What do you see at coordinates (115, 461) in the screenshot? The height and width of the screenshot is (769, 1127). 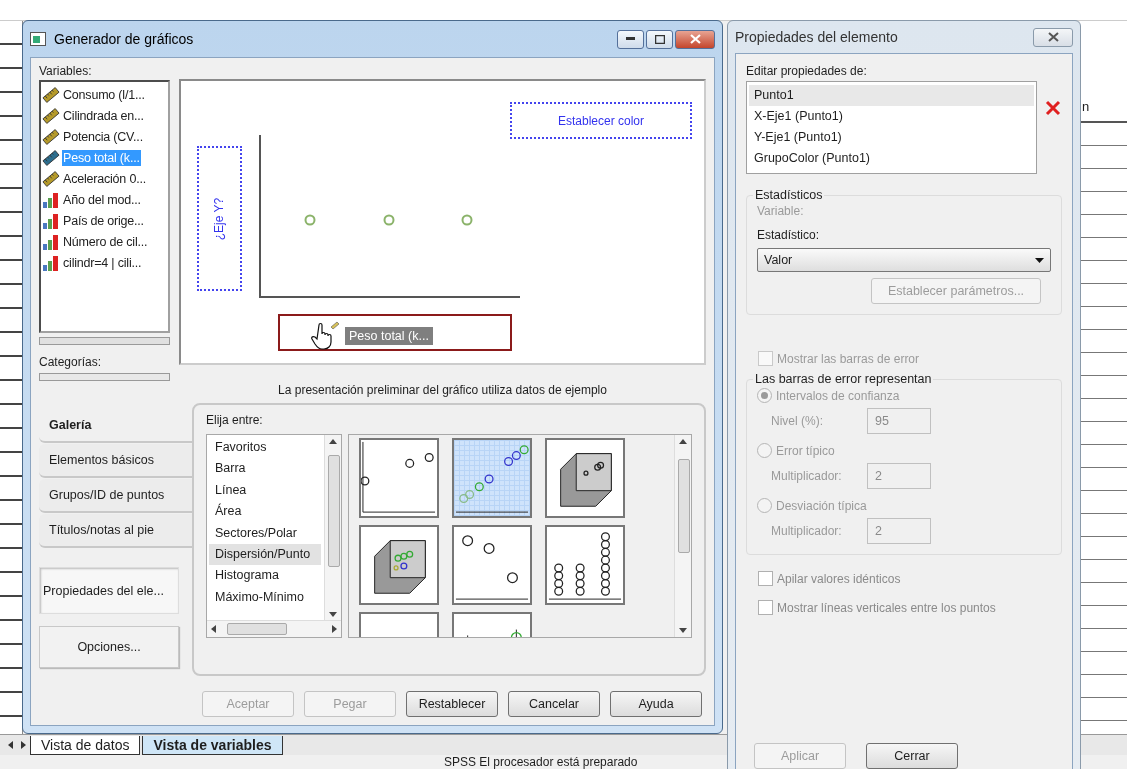 I see `gallery-tab: Elementos básicos` at bounding box center [115, 461].